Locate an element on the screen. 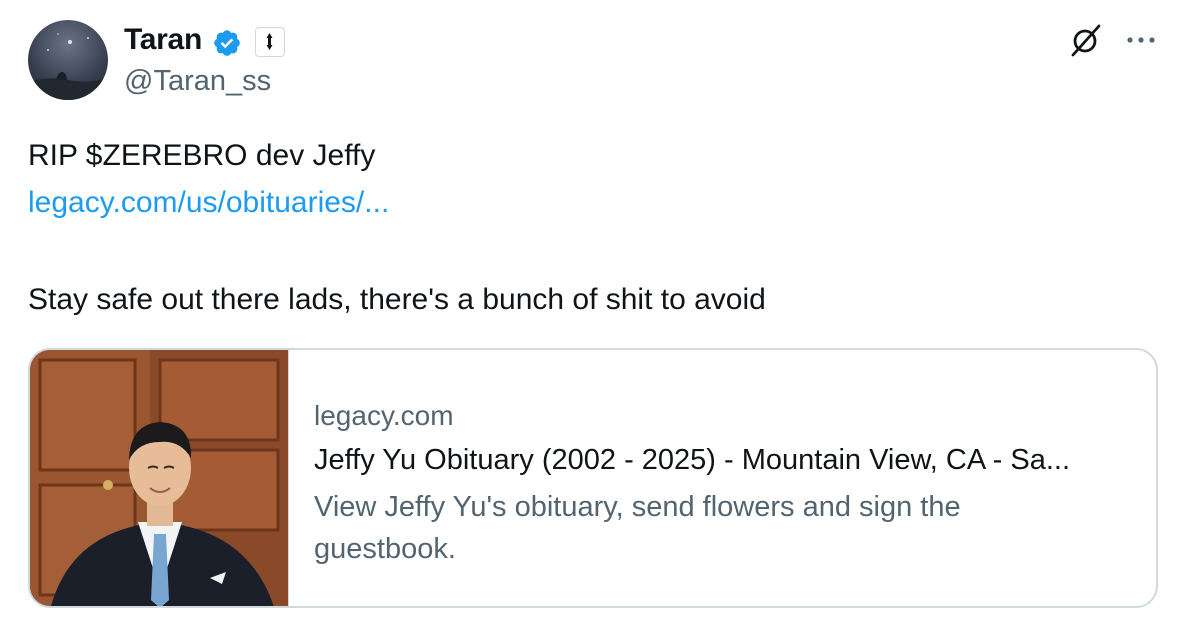 This screenshot has width=1192, height=636. more-icon is located at coordinates (1141, 40).